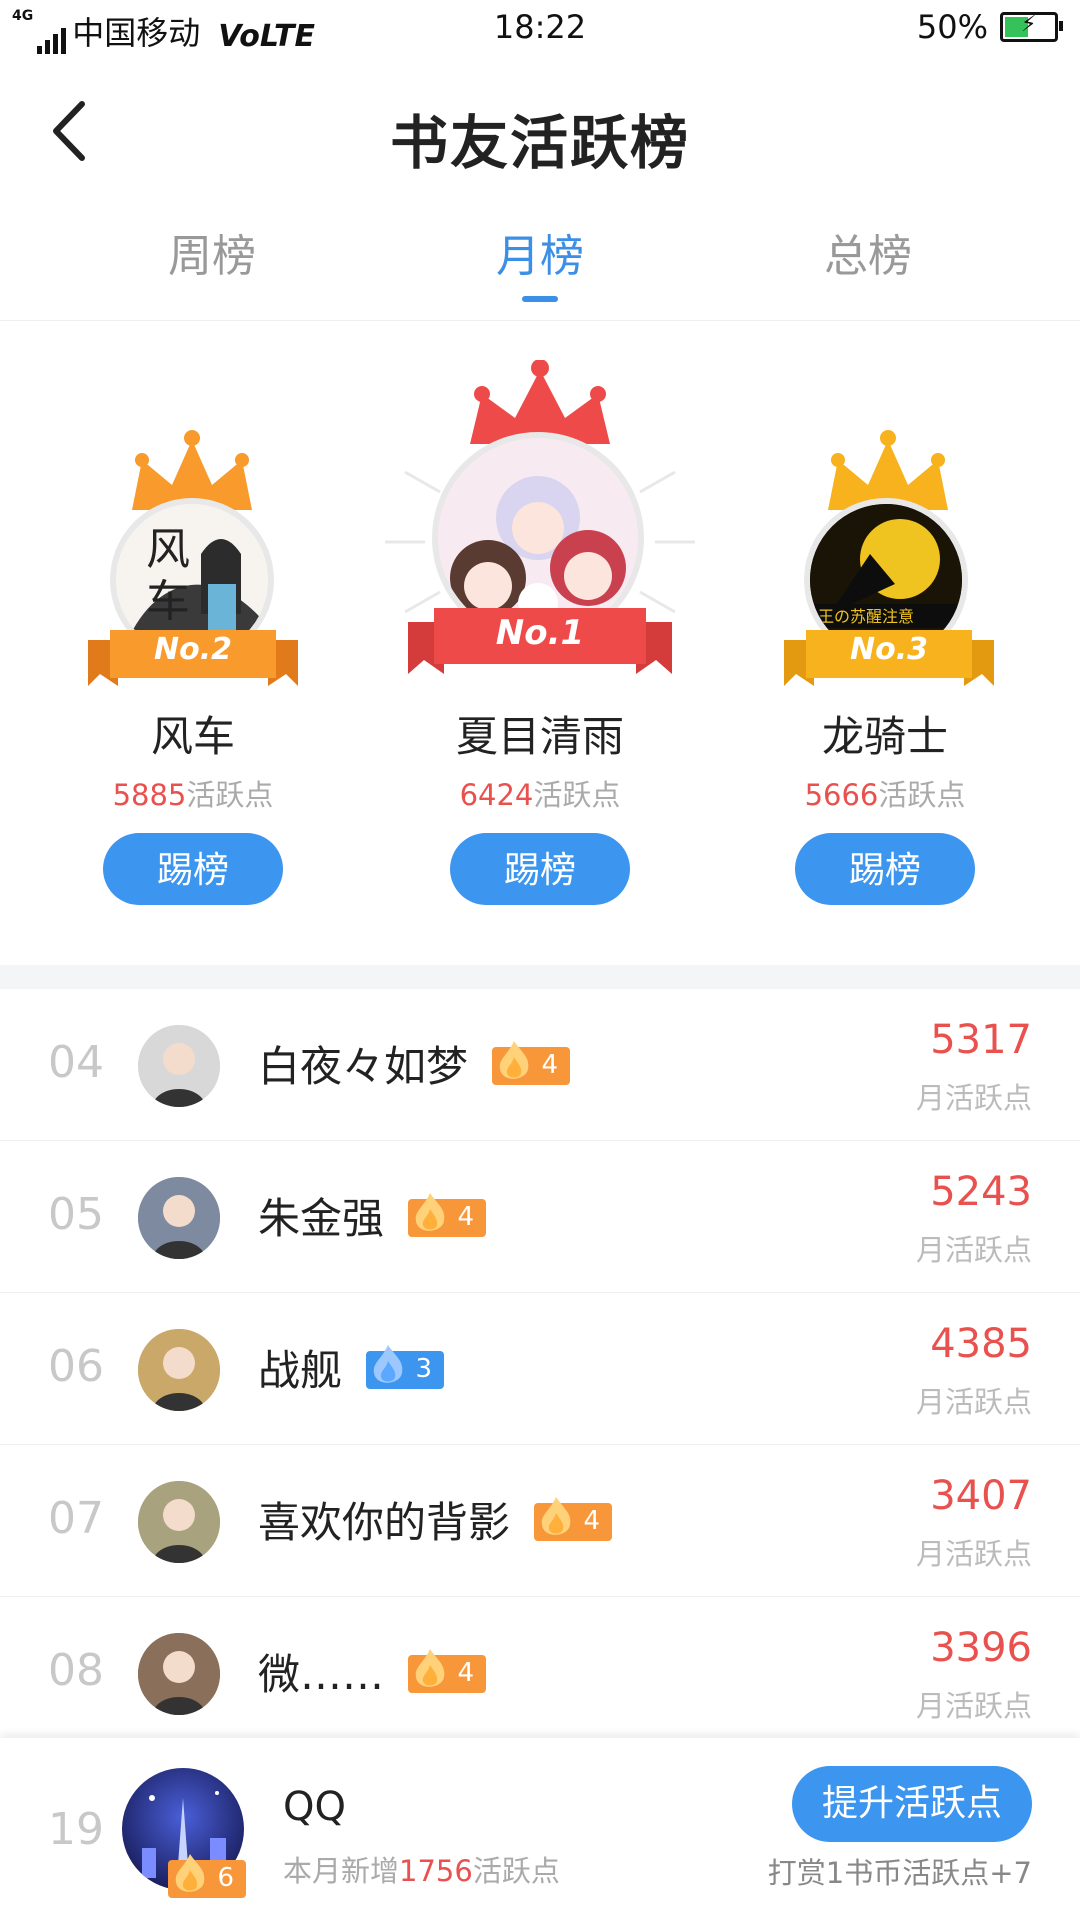 Image resolution: width=1080 pixels, height=1920 pixels. What do you see at coordinates (1031, 27) in the screenshot?
I see `battery-icon: ⚡` at bounding box center [1031, 27].